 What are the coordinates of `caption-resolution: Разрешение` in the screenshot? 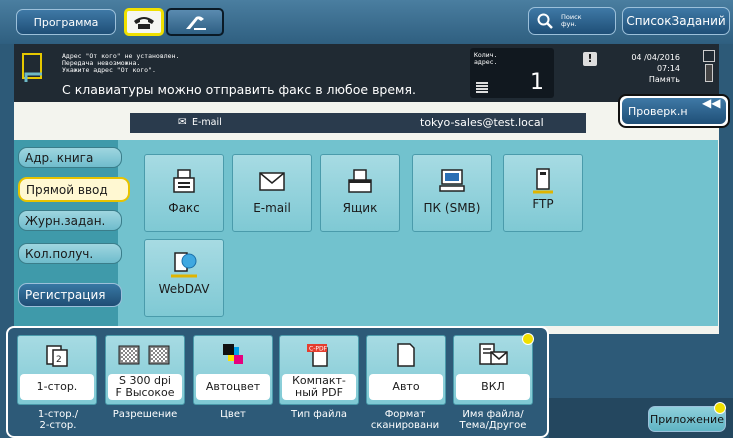 It's located at (145, 414).